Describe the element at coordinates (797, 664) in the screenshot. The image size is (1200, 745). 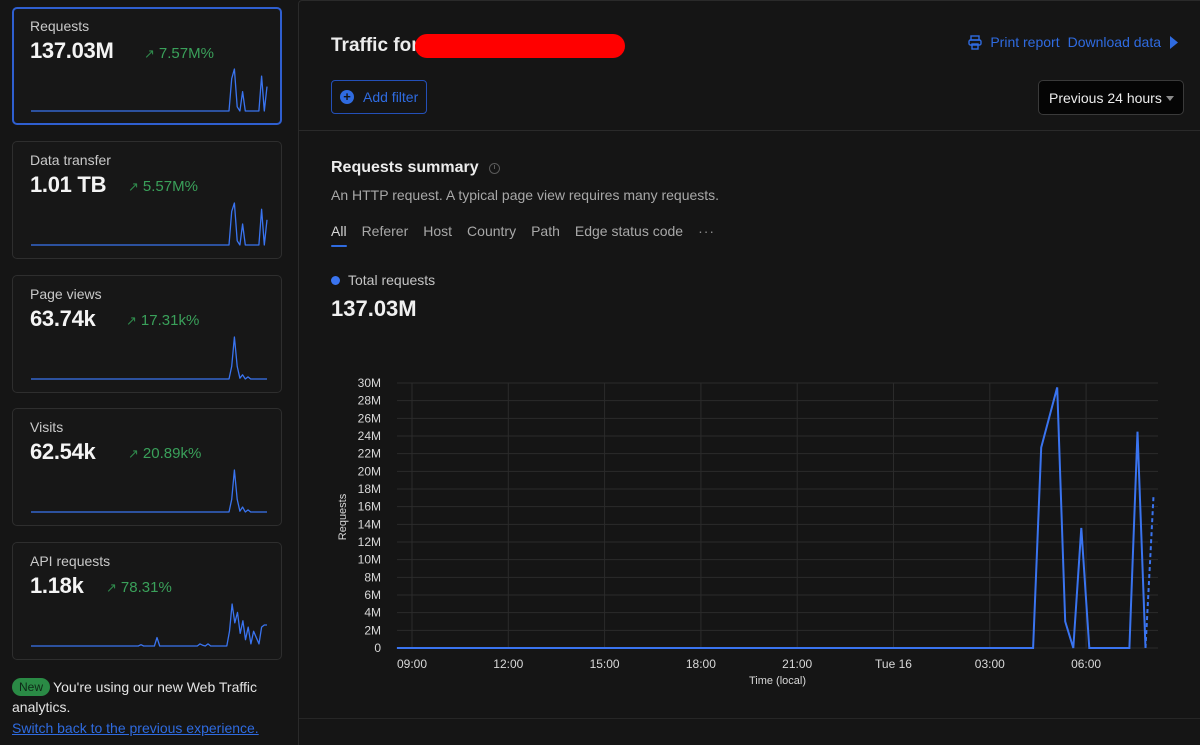
I see `x-tick-label: 21:00` at that location.